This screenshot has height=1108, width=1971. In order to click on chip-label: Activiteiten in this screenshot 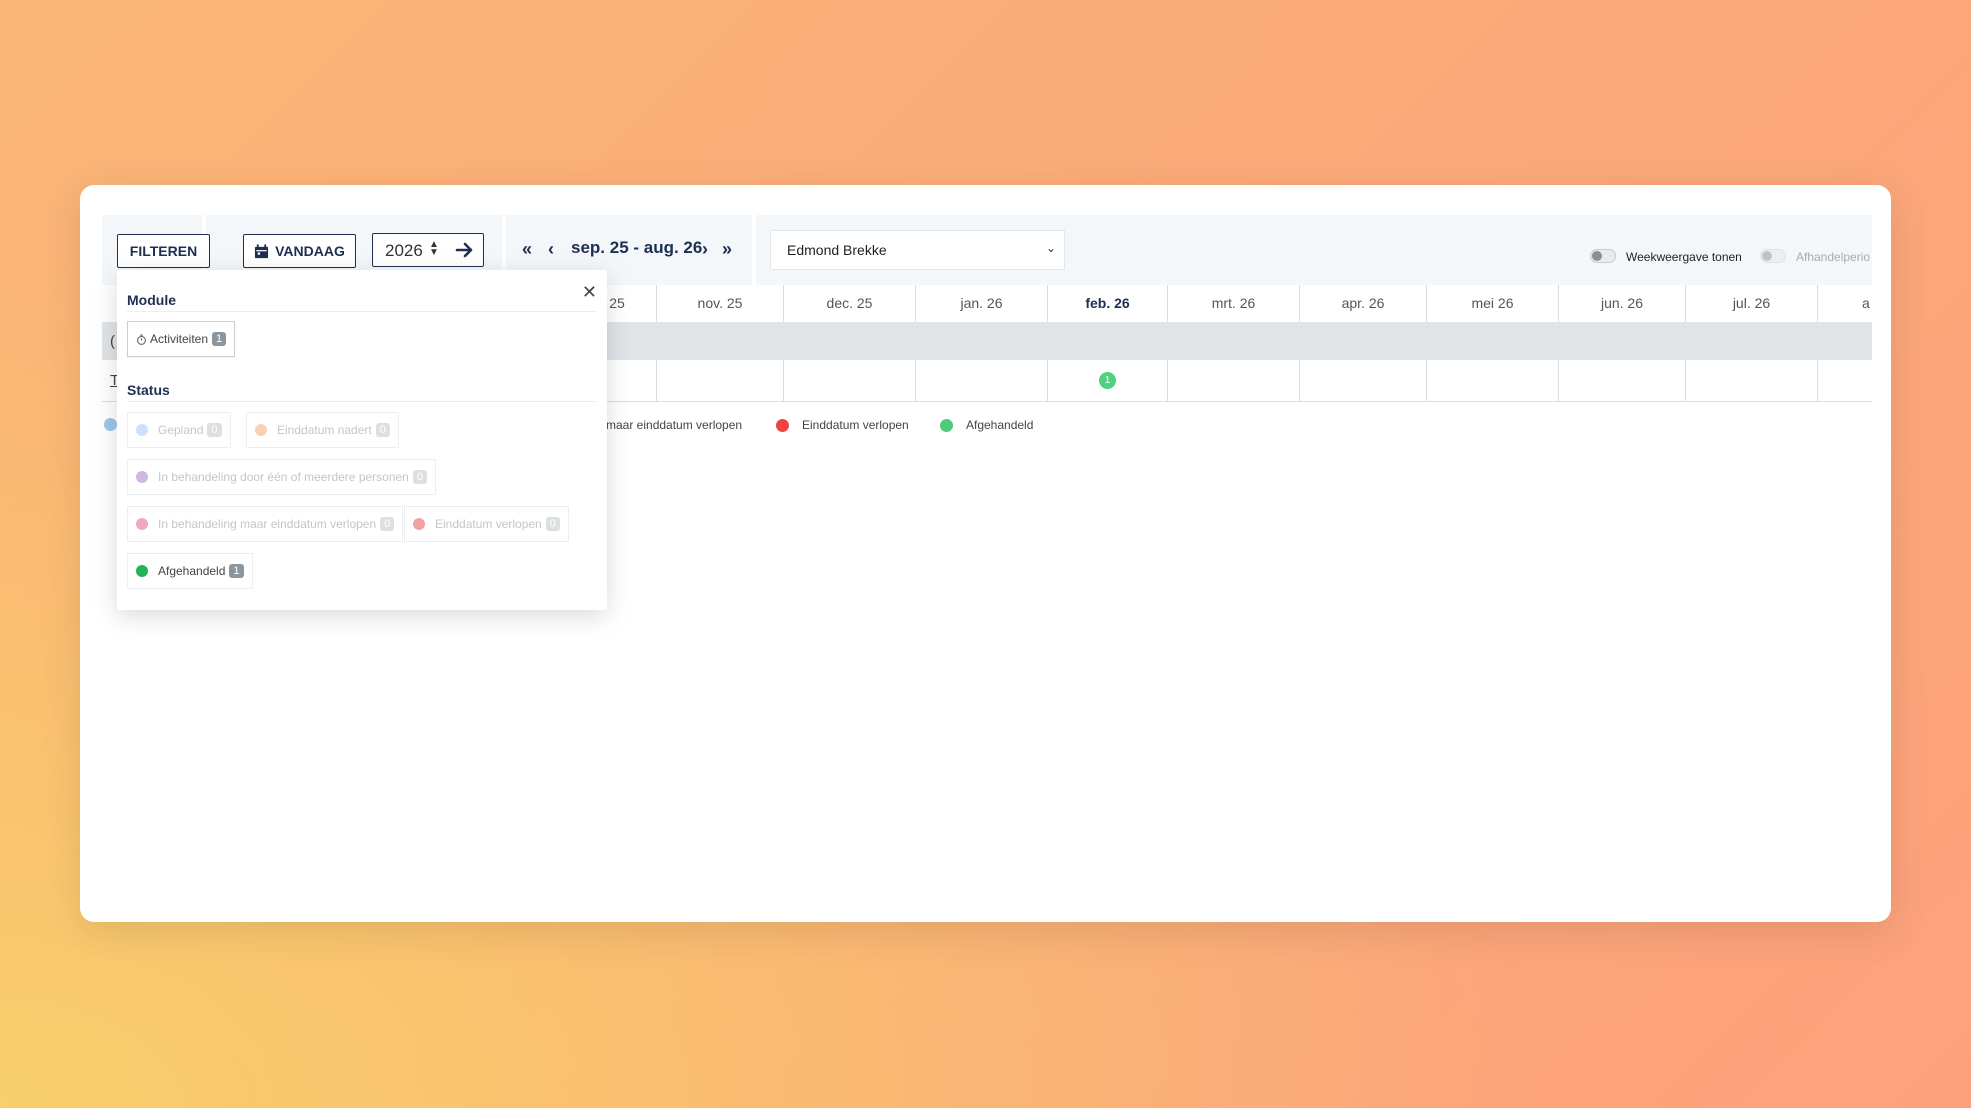, I will do `click(179, 339)`.